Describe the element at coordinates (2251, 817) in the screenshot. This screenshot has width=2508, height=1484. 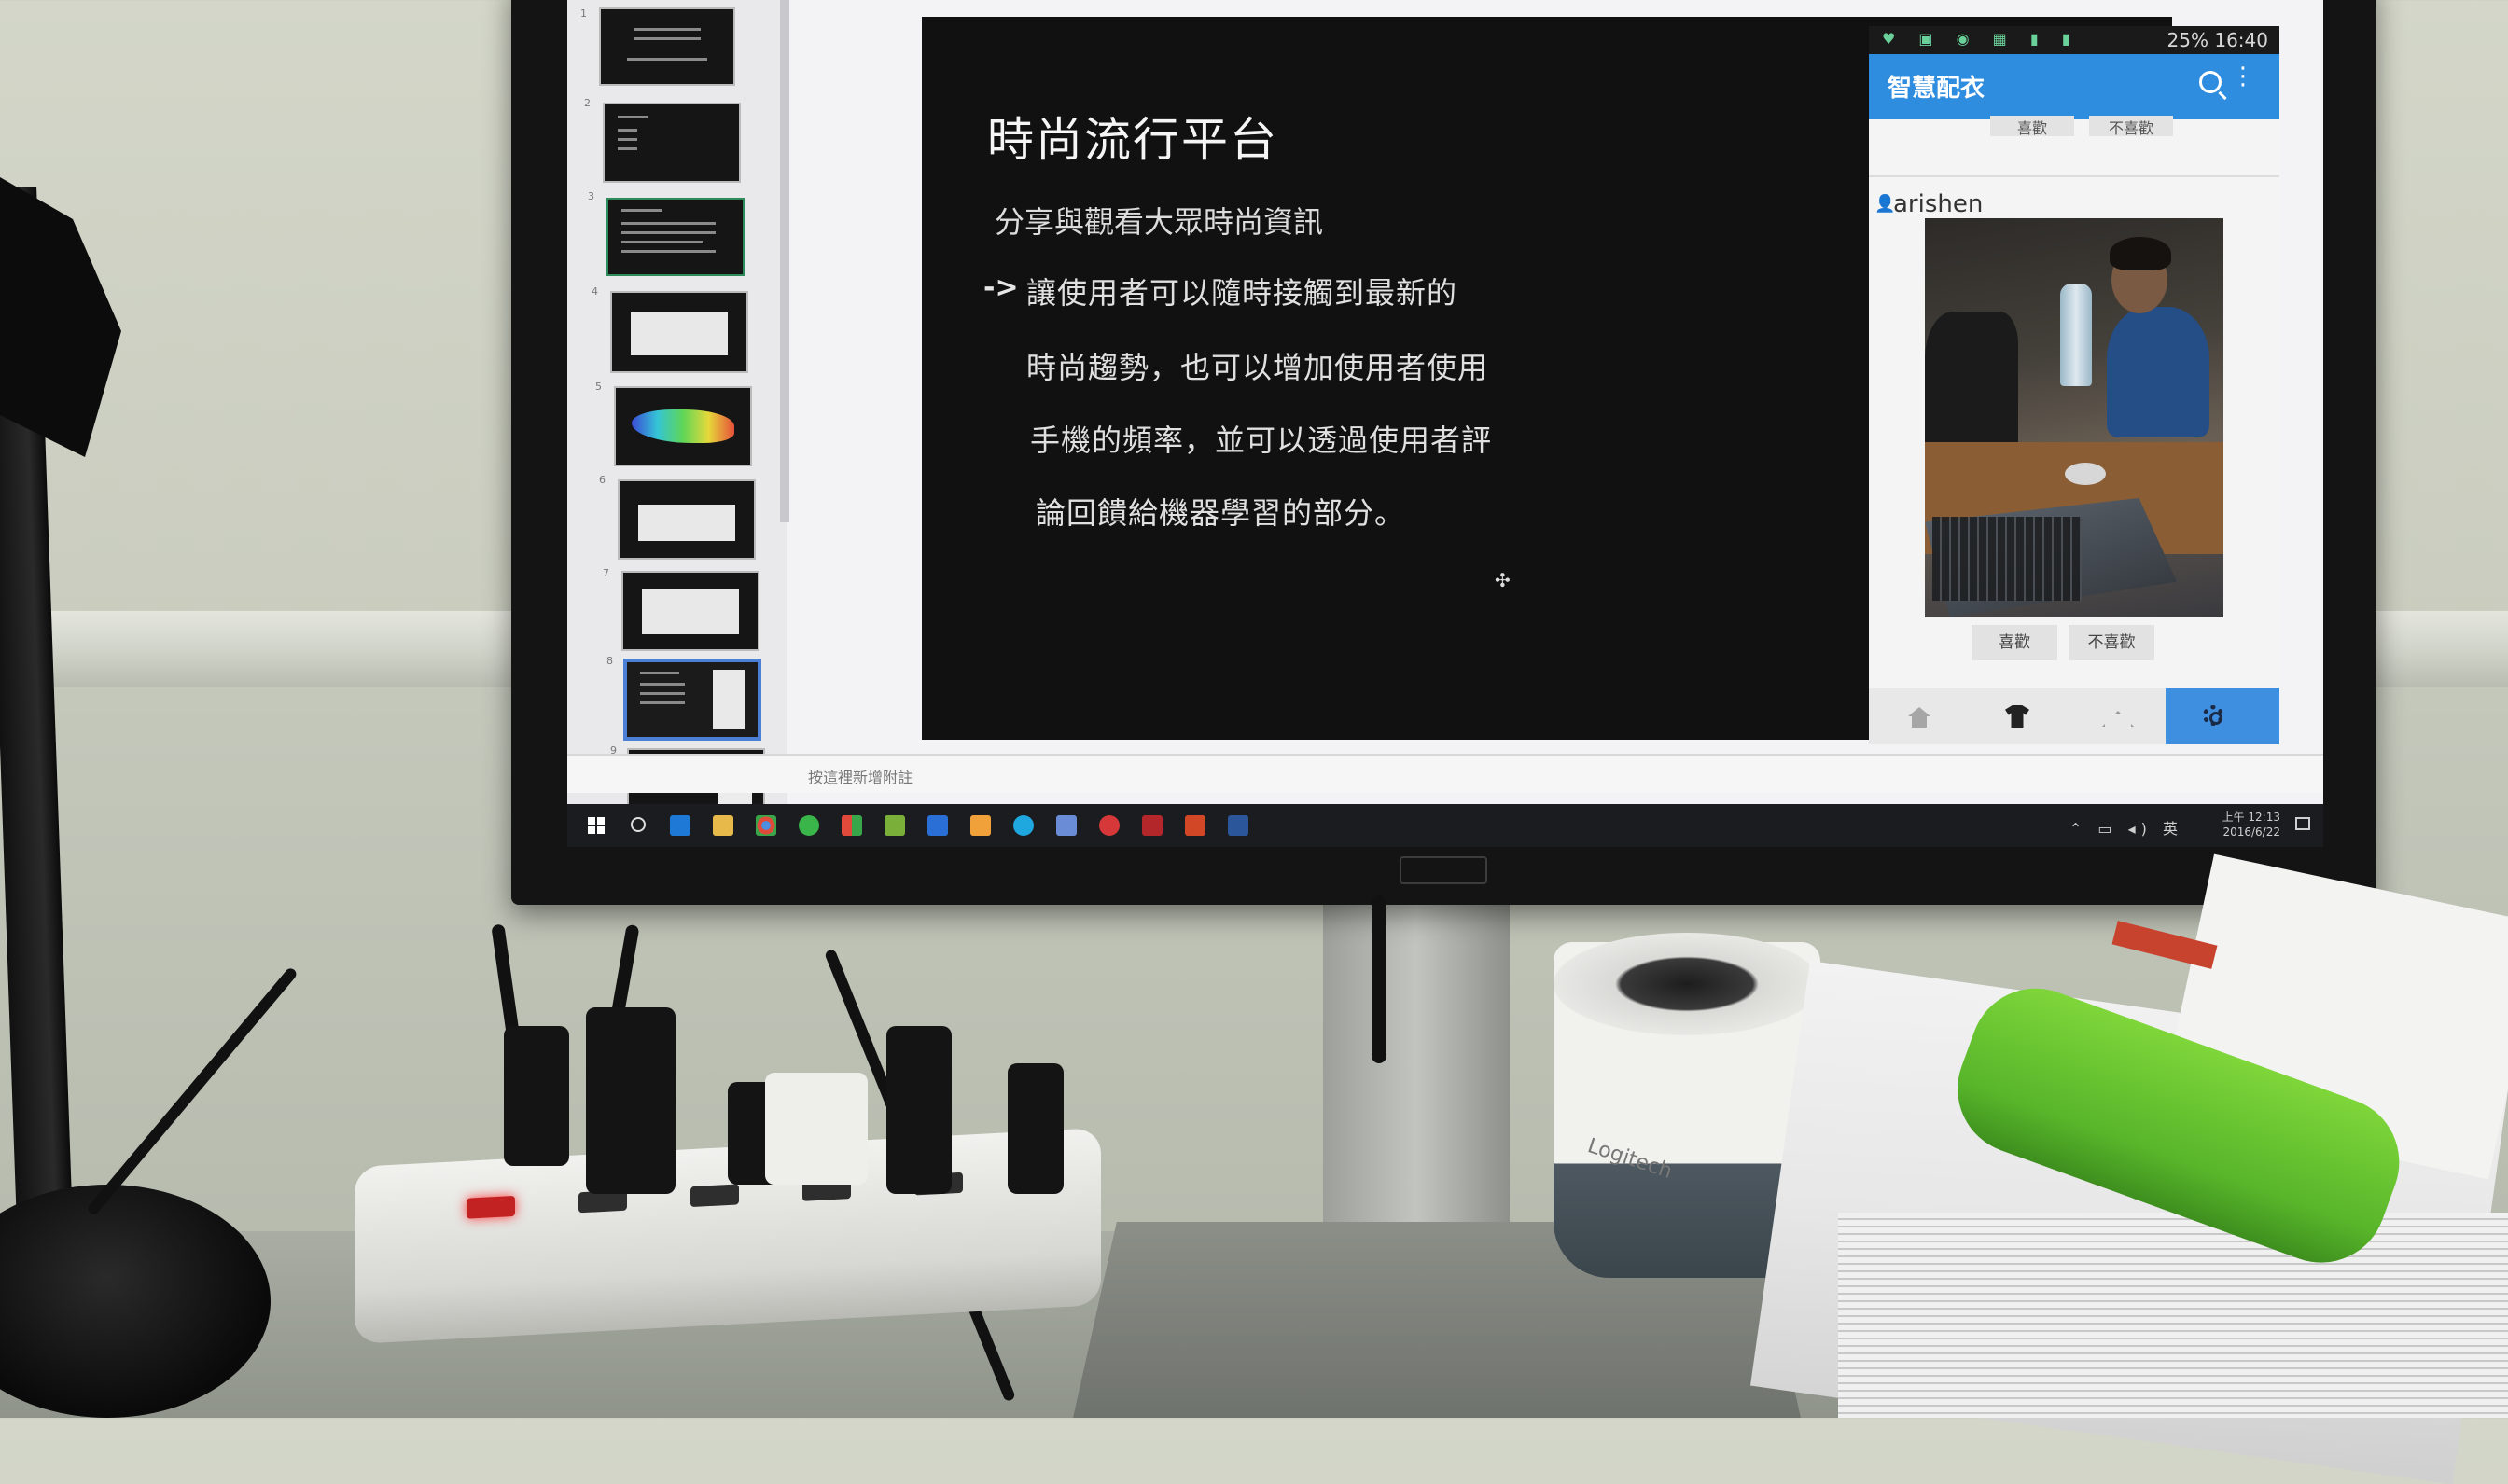
I see `clock-time: 上午 12:13` at that location.